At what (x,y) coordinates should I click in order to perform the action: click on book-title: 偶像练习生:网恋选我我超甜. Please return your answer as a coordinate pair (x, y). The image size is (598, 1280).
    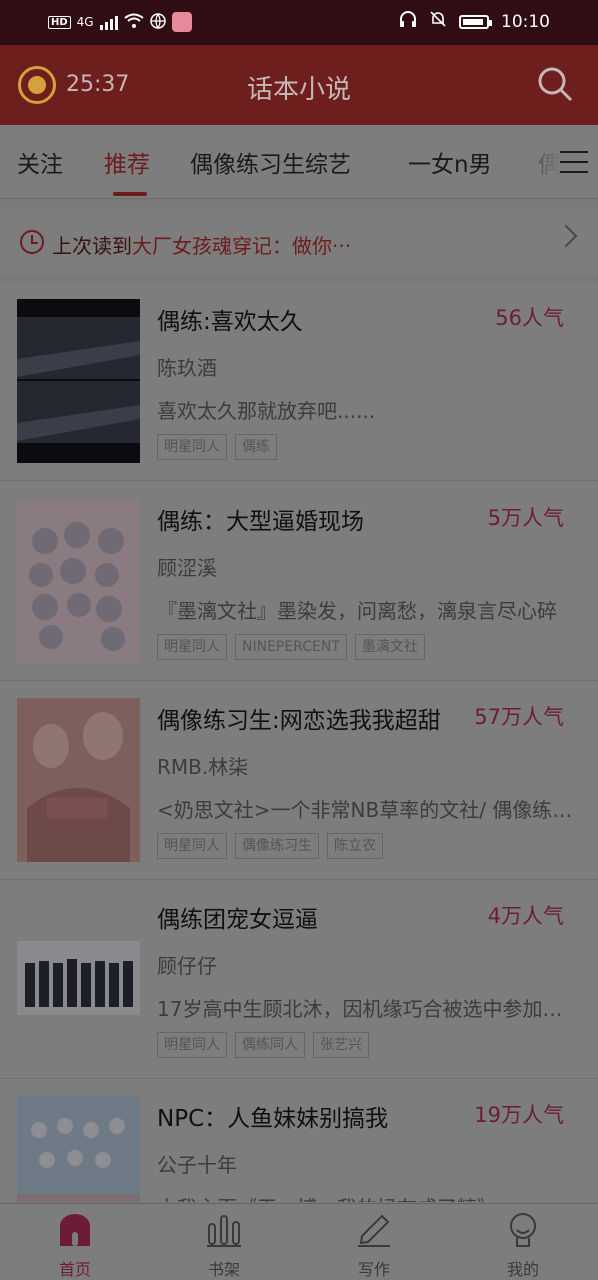
    Looking at the image, I should click on (299, 721).